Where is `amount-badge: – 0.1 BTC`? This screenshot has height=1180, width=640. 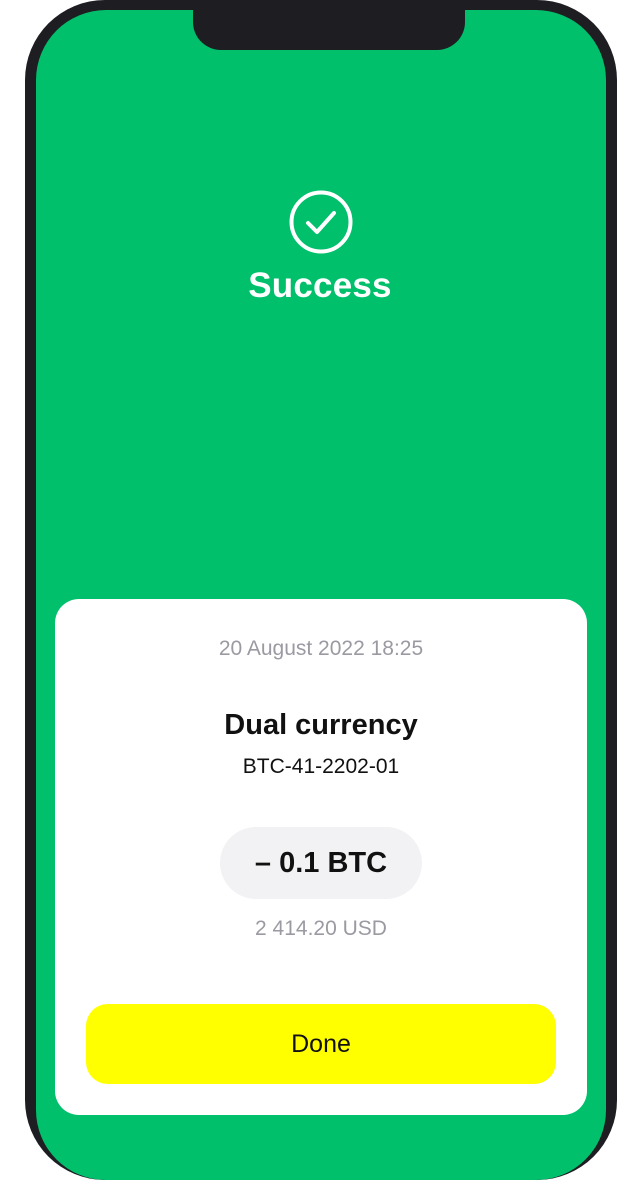 amount-badge: – 0.1 BTC is located at coordinates (321, 863).